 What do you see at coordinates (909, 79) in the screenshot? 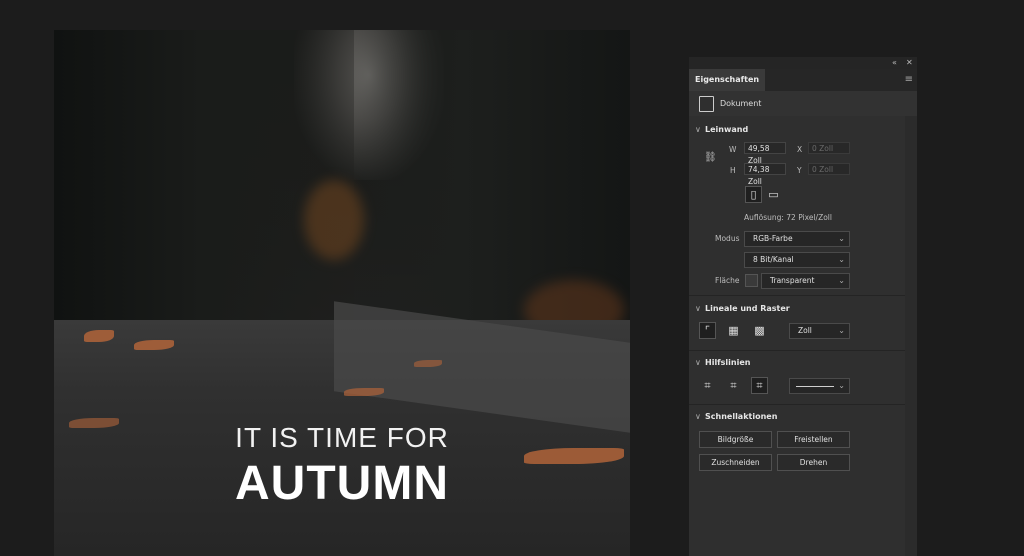
I see `hamburger-icon: ≡` at bounding box center [909, 79].